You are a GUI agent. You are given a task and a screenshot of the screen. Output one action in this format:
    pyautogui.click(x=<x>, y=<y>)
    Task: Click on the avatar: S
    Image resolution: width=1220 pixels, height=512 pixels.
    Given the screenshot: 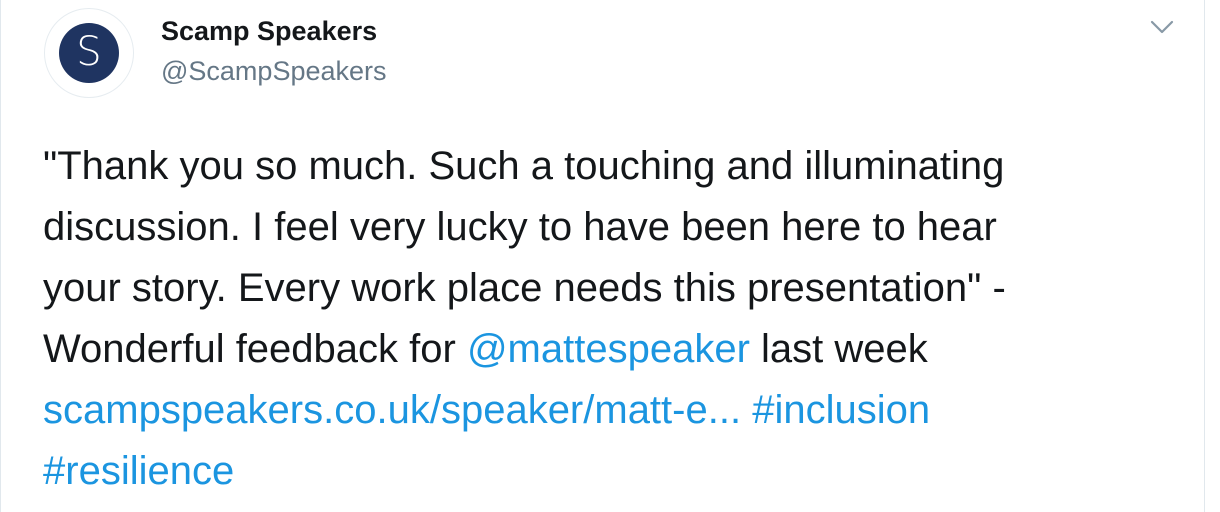 What is the action you would take?
    pyautogui.click(x=89, y=53)
    